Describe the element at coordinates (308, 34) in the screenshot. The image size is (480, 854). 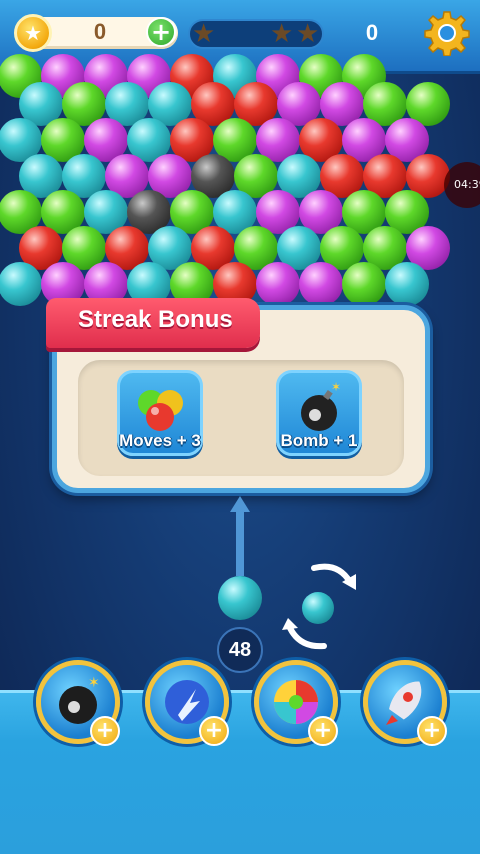
I see `star-3-icon: ★` at that location.